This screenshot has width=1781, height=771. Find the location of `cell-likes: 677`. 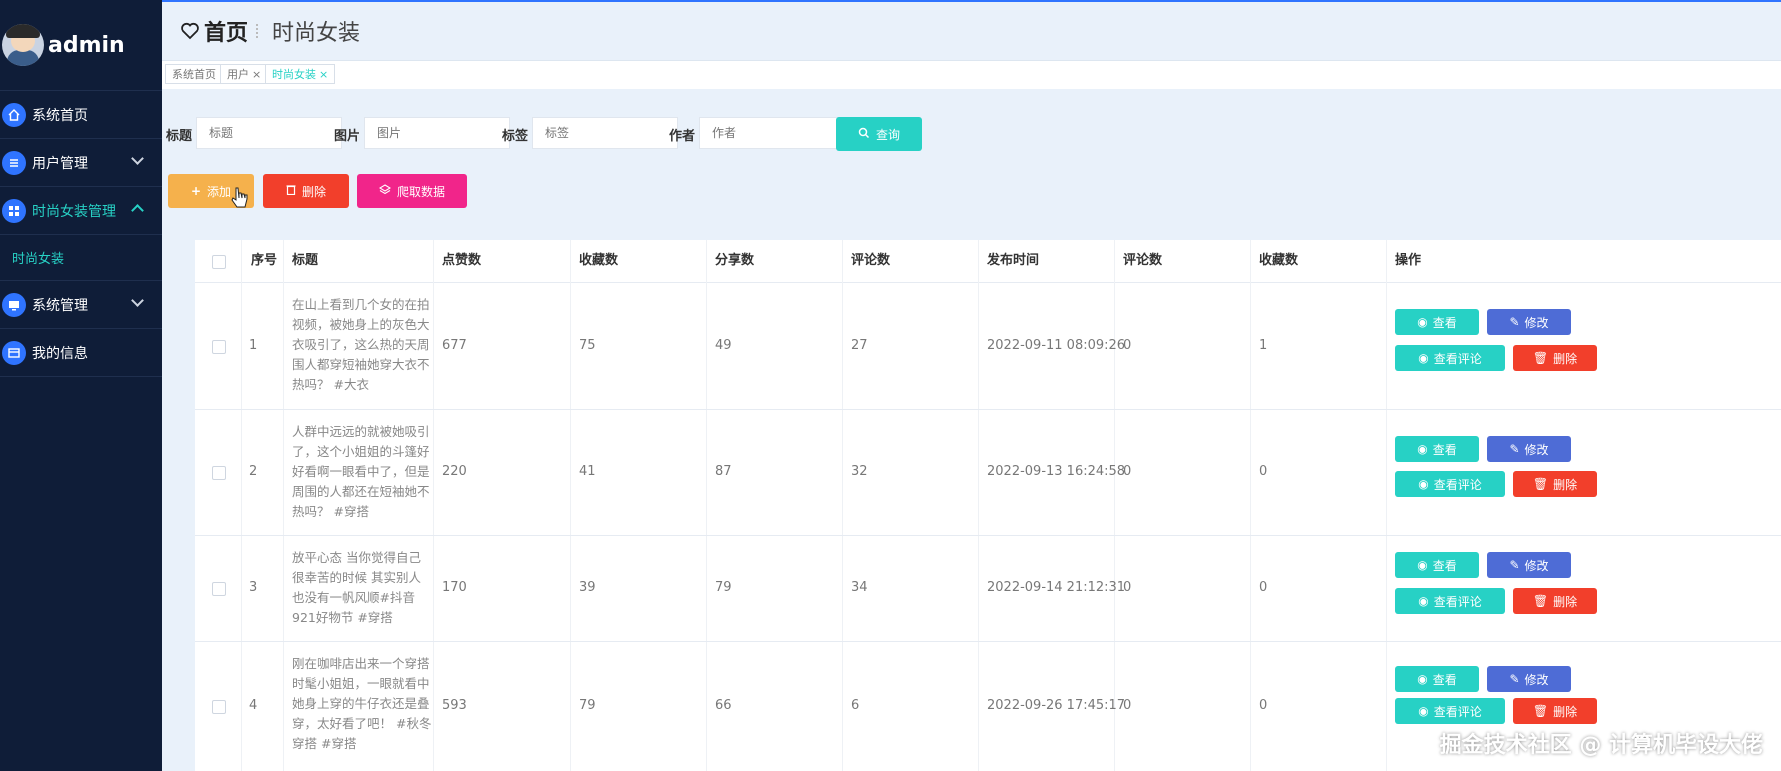

cell-likes: 677 is located at coordinates (454, 345).